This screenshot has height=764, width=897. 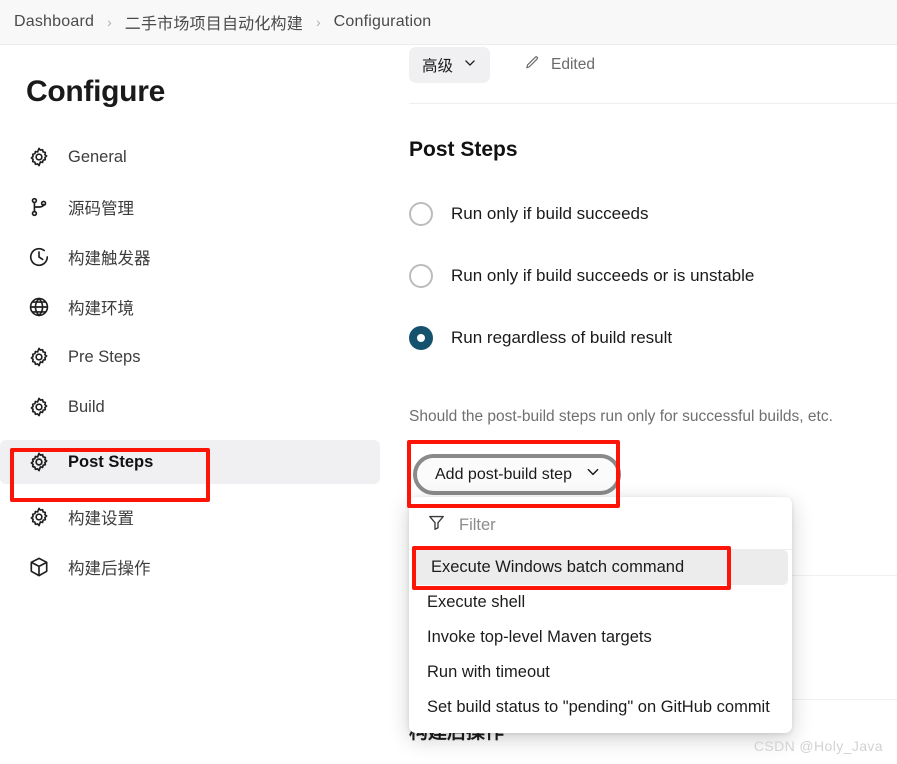 What do you see at coordinates (109, 569) in the screenshot?
I see `sidebar-item-label: 构建后操作` at bounding box center [109, 569].